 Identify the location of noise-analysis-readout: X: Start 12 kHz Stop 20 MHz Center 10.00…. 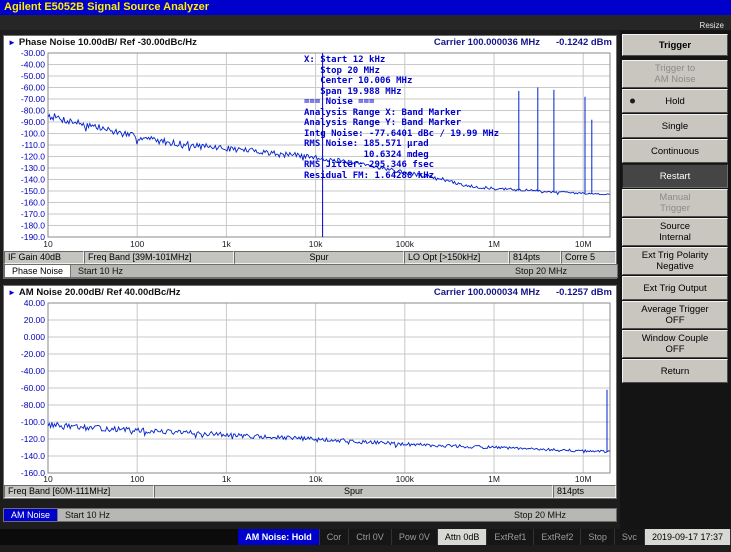
(402, 118).